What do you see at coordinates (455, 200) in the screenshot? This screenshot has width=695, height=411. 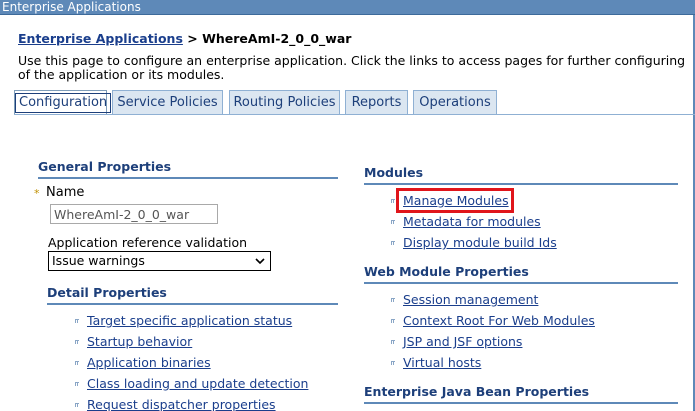 I see `manage-modules-highlight` at bounding box center [455, 200].